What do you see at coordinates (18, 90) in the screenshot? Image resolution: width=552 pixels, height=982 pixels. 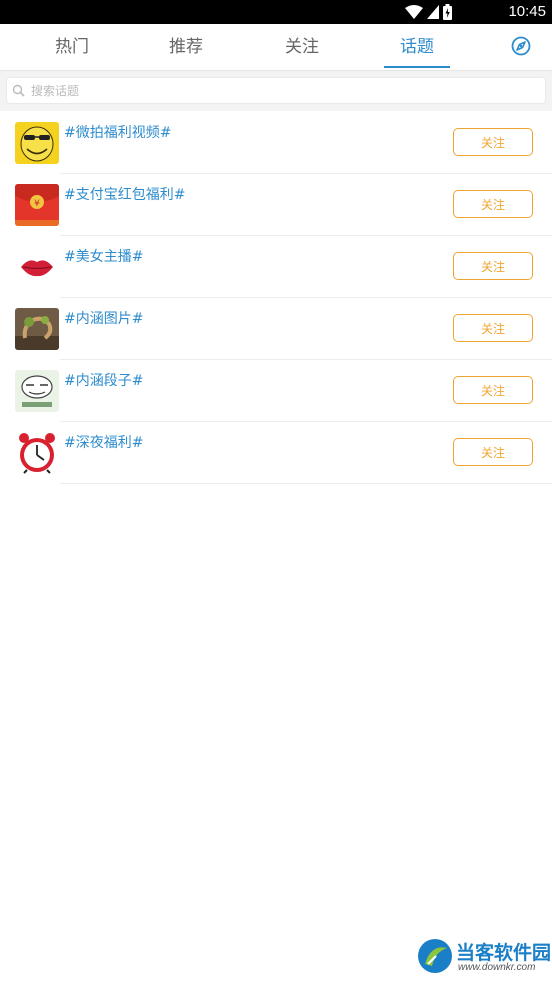 I see `search-icon` at bounding box center [18, 90].